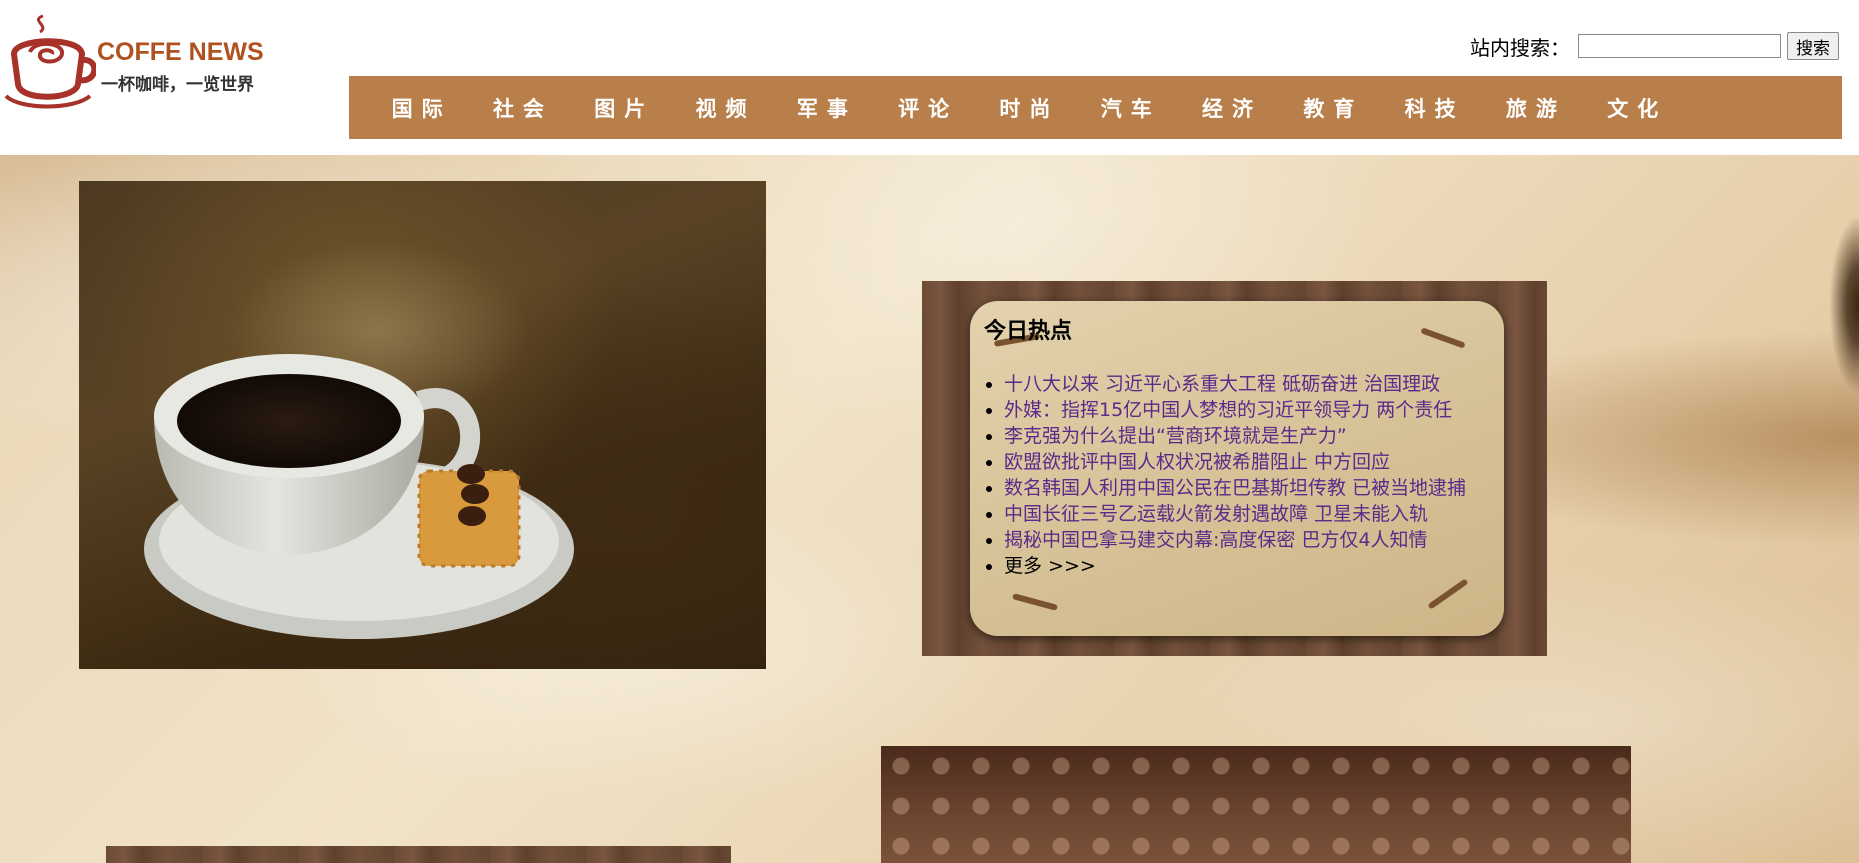 This screenshot has width=1859, height=863. What do you see at coordinates (359, 440) in the screenshot?
I see `coffee-cup-image` at bounding box center [359, 440].